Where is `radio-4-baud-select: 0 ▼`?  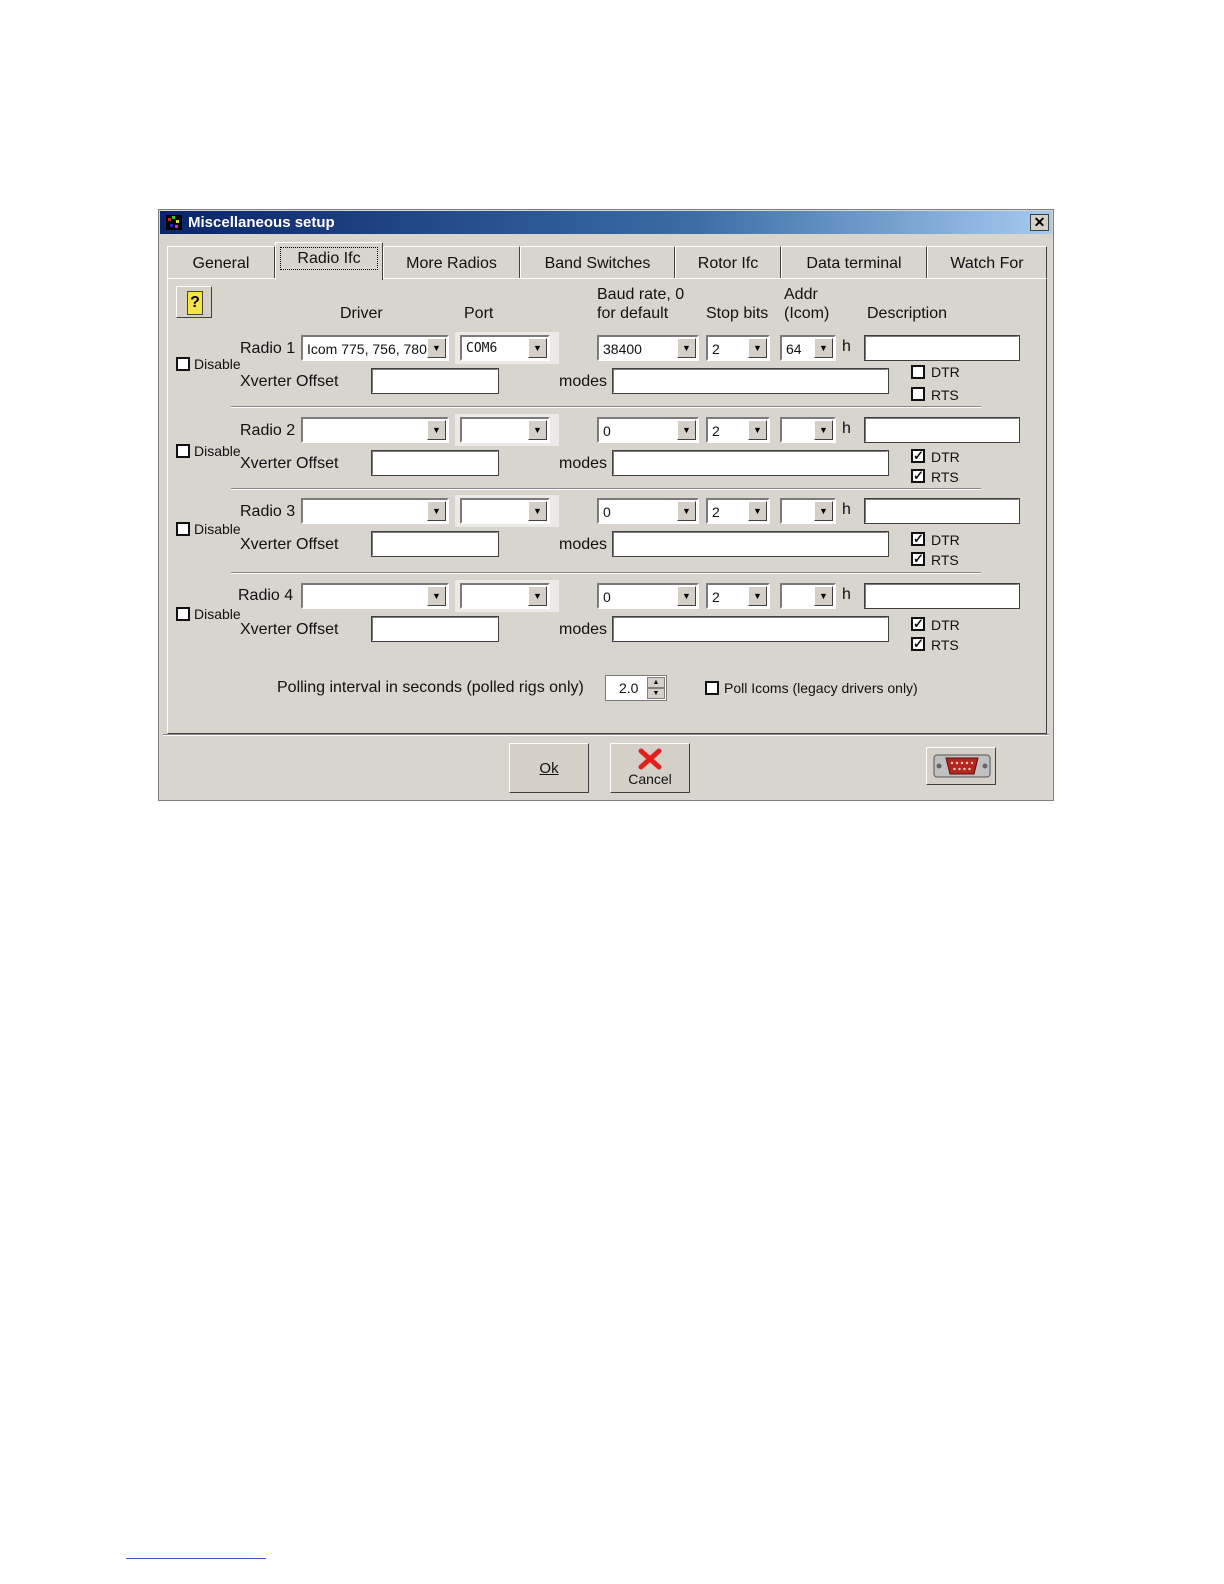
radio-4-baud-select: 0 ▼ is located at coordinates (648, 596).